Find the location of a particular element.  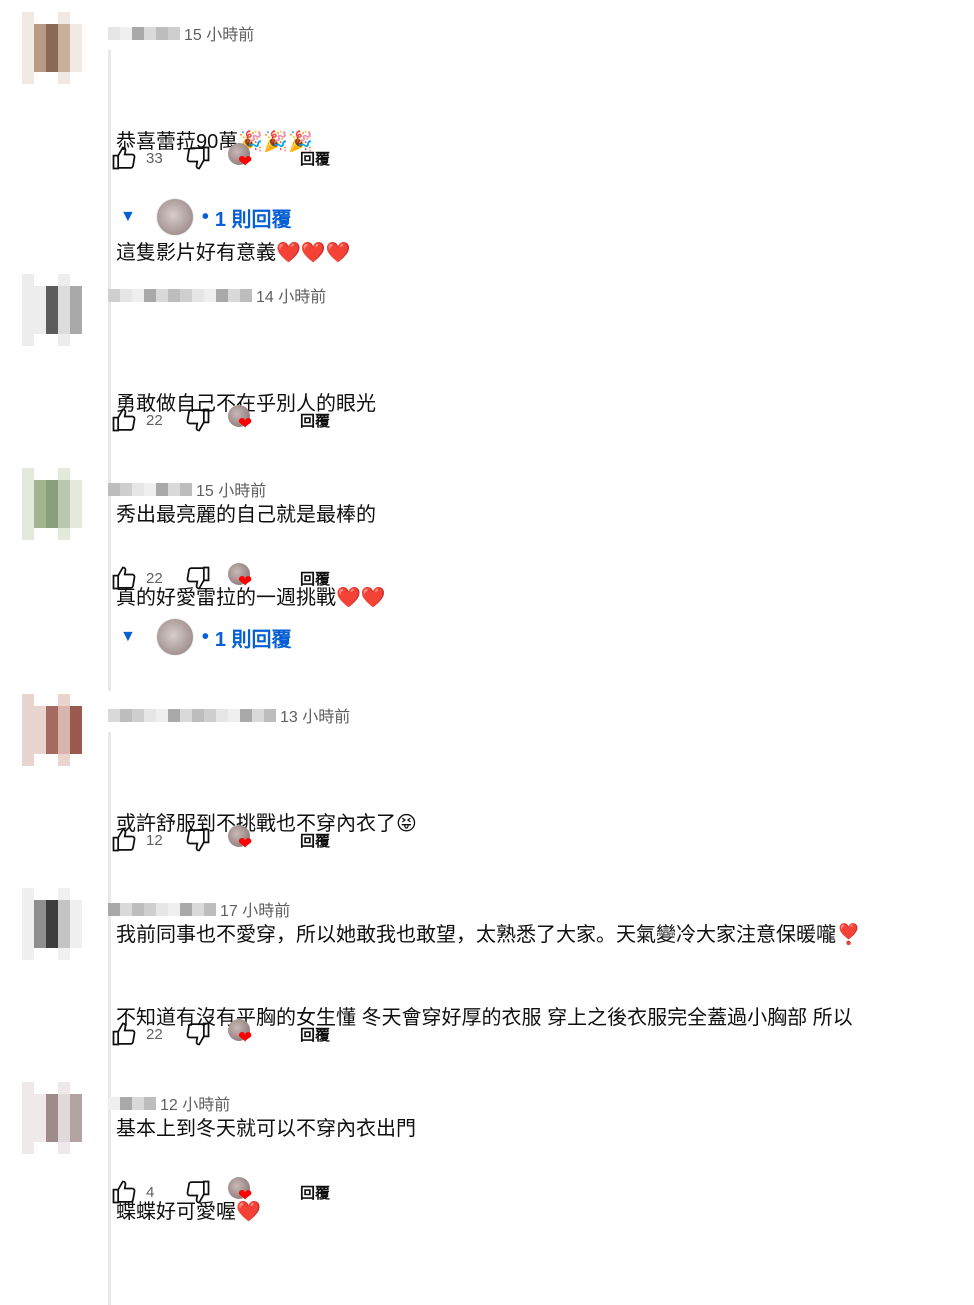

comment-header: 15 小時前 is located at coordinates (187, 489).